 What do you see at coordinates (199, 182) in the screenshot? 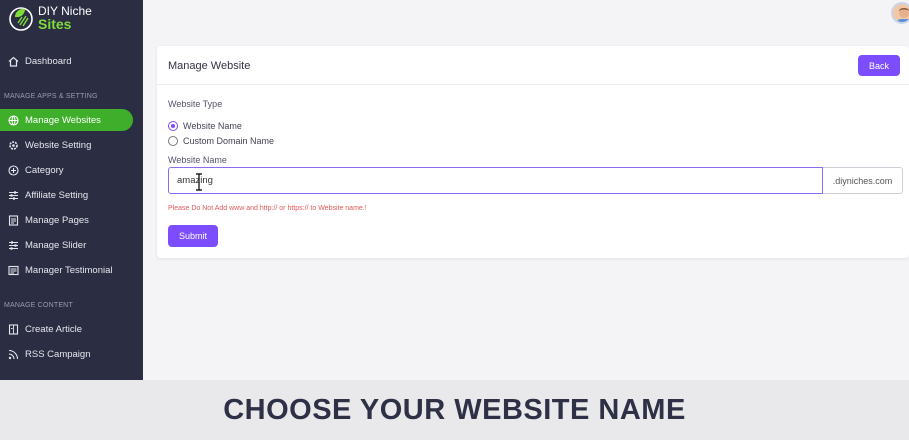
I see `text-cursor-icon` at bounding box center [199, 182].